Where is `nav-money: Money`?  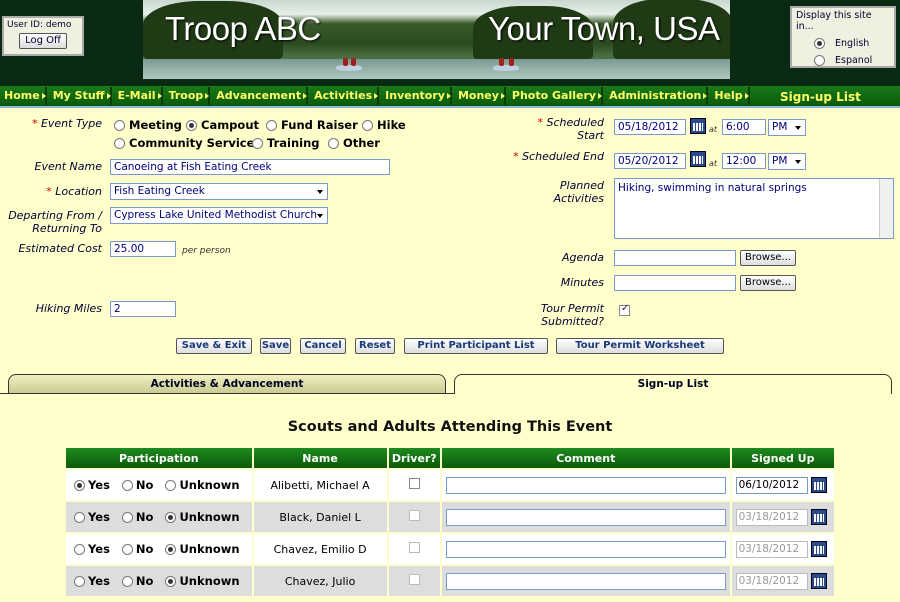 nav-money: Money is located at coordinates (480, 96).